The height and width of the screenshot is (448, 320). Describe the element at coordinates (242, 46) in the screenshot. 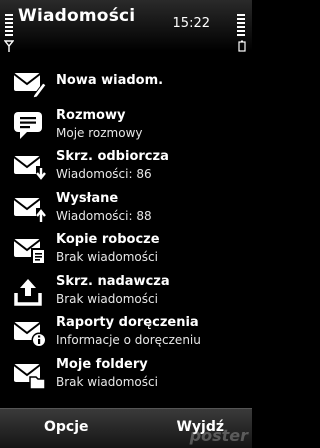

I see `battery-icon` at that location.